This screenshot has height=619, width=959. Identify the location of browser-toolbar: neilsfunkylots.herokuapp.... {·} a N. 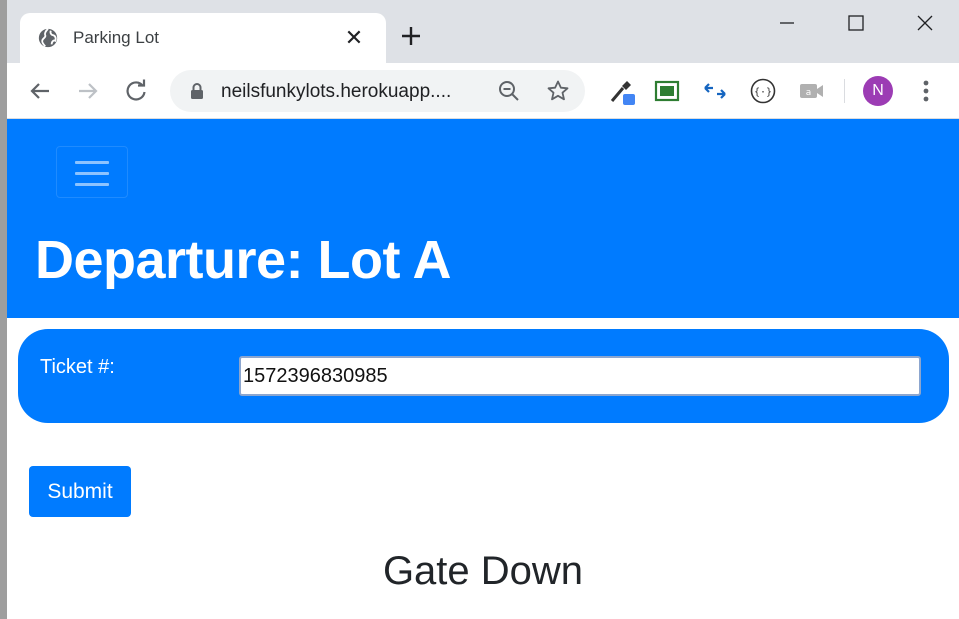
(483, 91).